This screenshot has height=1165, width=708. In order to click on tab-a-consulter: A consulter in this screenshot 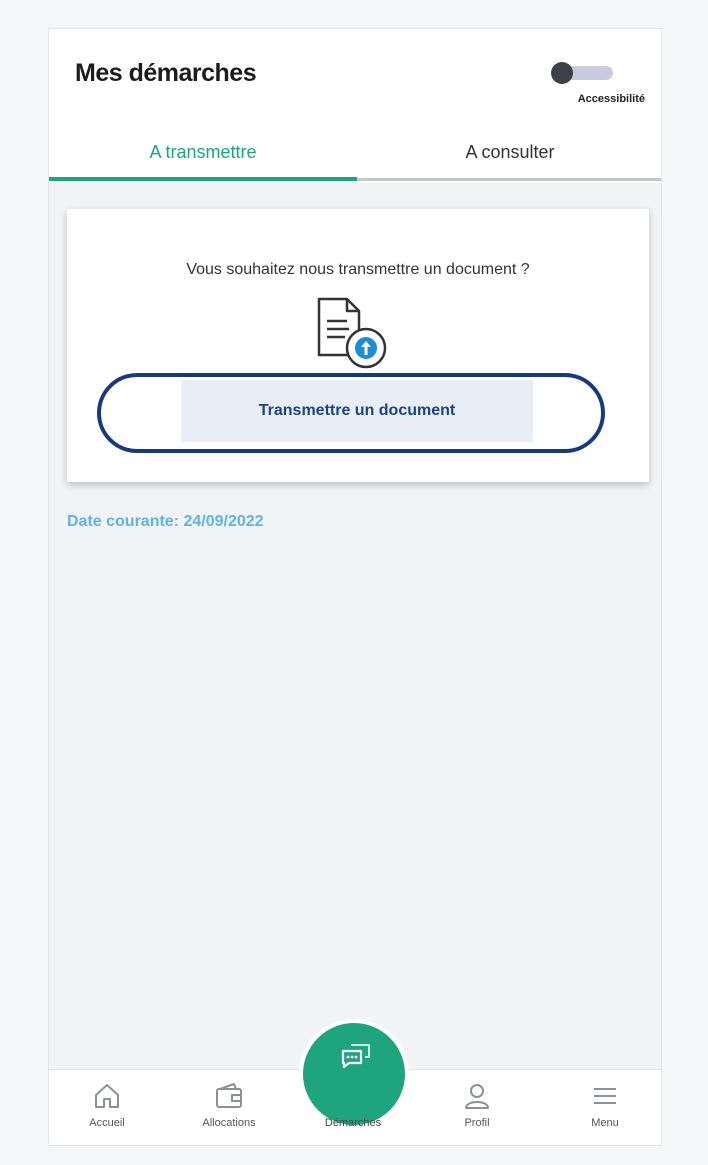, I will do `click(509, 156)`.